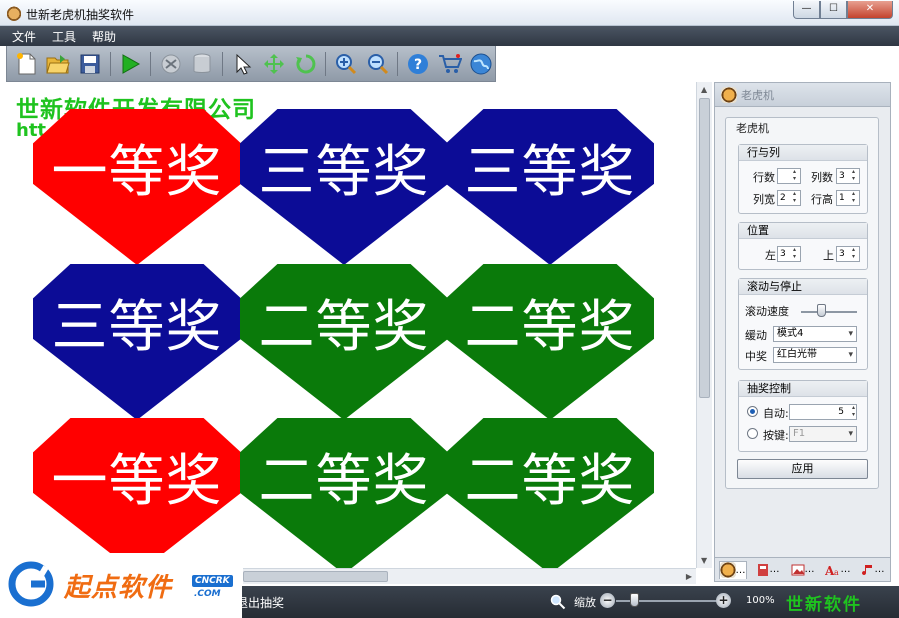 The height and width of the screenshot is (618, 899). I want to click on draw-control-section: 抽奖控制 自动: 5 按键: F1, so click(803, 416).